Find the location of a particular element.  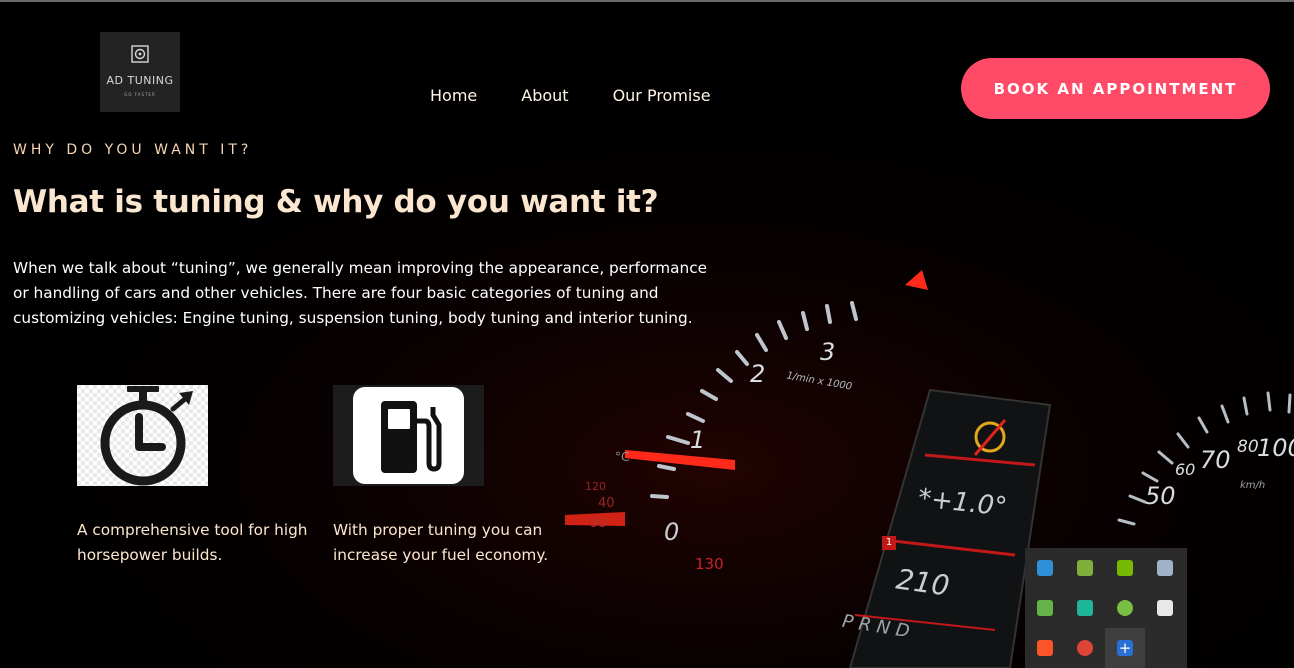

cast-icon is located at coordinates (1085, 608).